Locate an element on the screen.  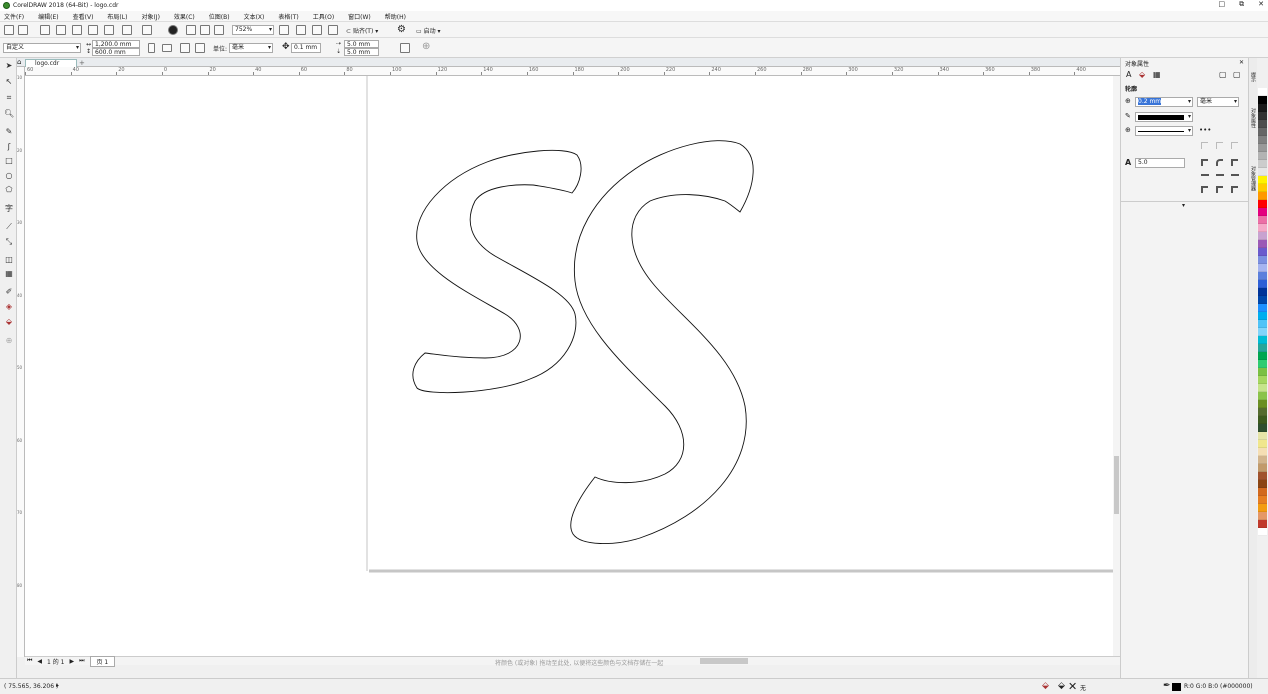
shape-tool-icon: ↖ is located at coordinates (9, 82).